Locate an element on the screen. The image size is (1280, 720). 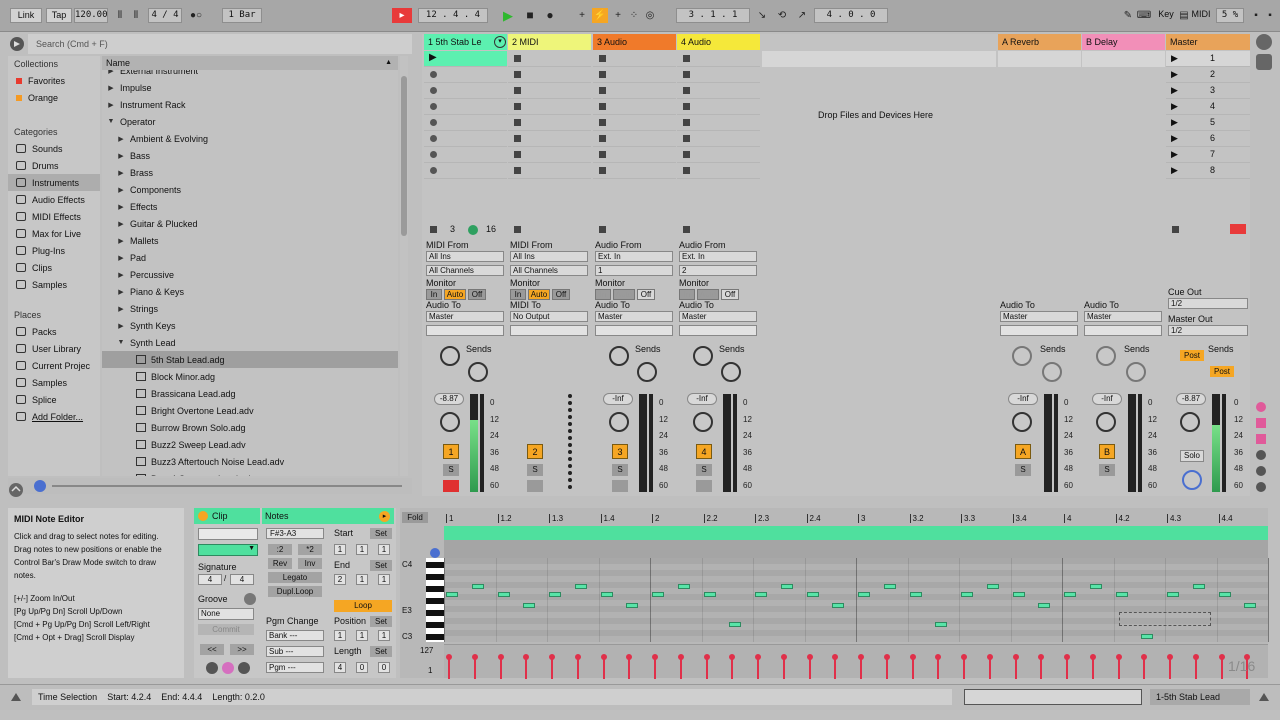
track-volume-field: -8.87 is located at coordinates (449, 399).